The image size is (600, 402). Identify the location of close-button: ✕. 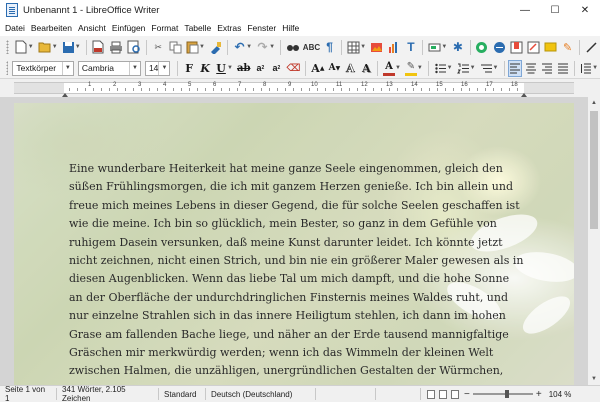
(585, 10).